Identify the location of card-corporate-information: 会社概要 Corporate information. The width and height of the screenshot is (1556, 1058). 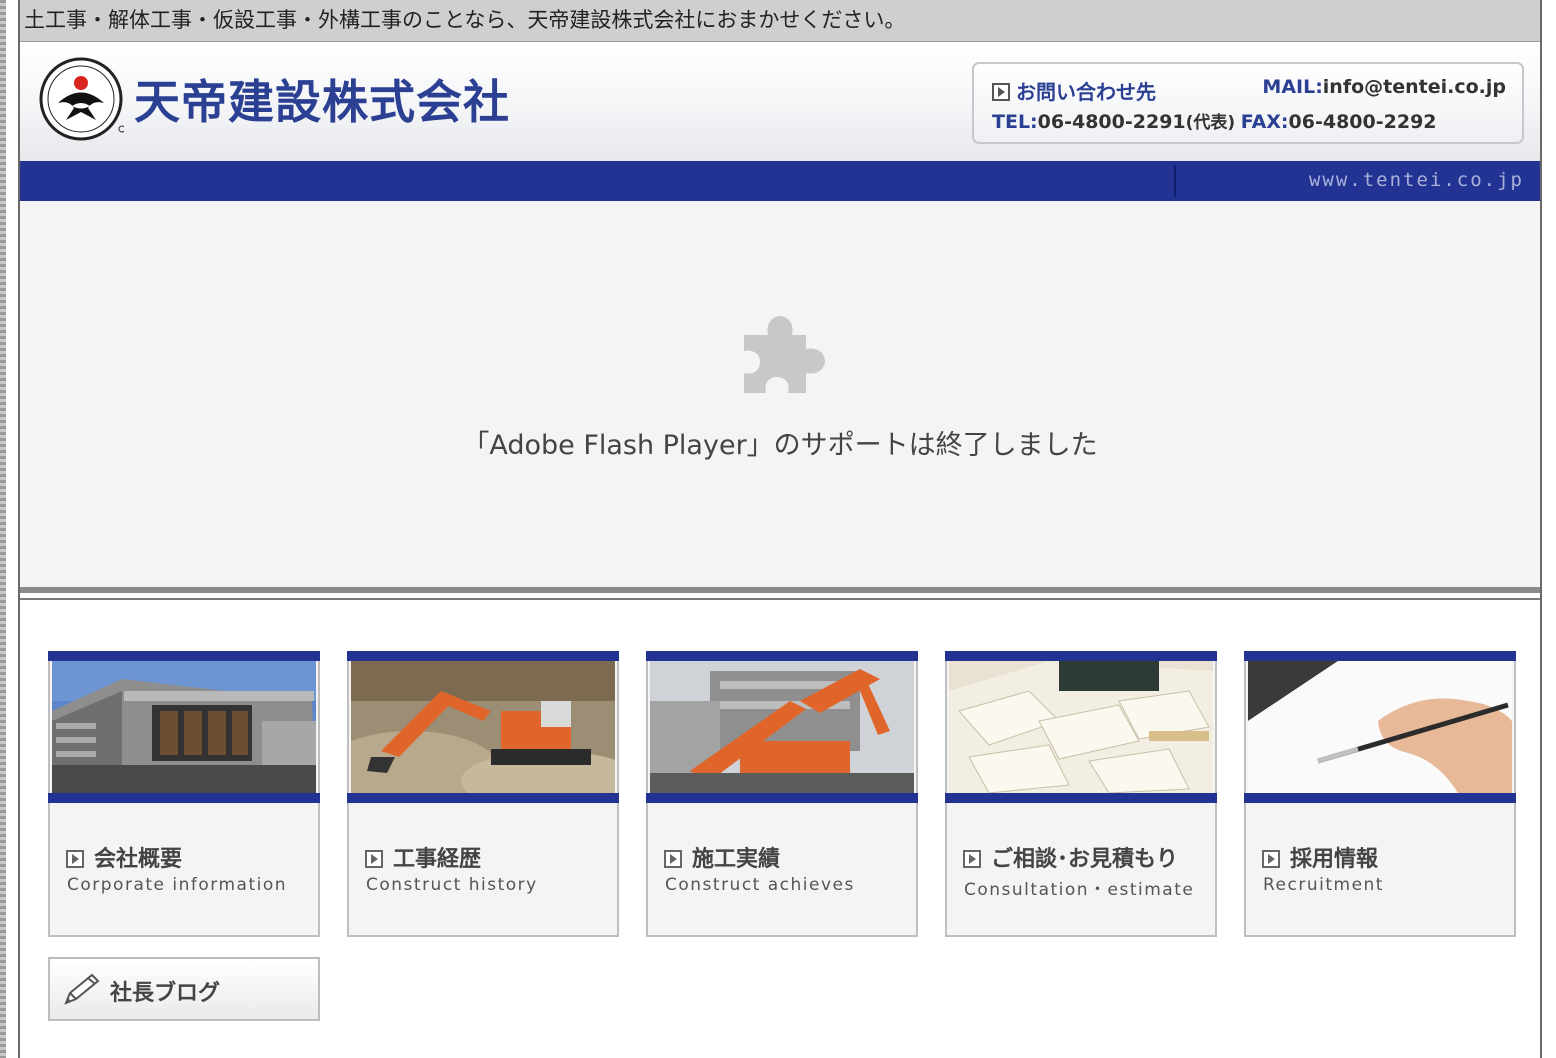
(184, 794).